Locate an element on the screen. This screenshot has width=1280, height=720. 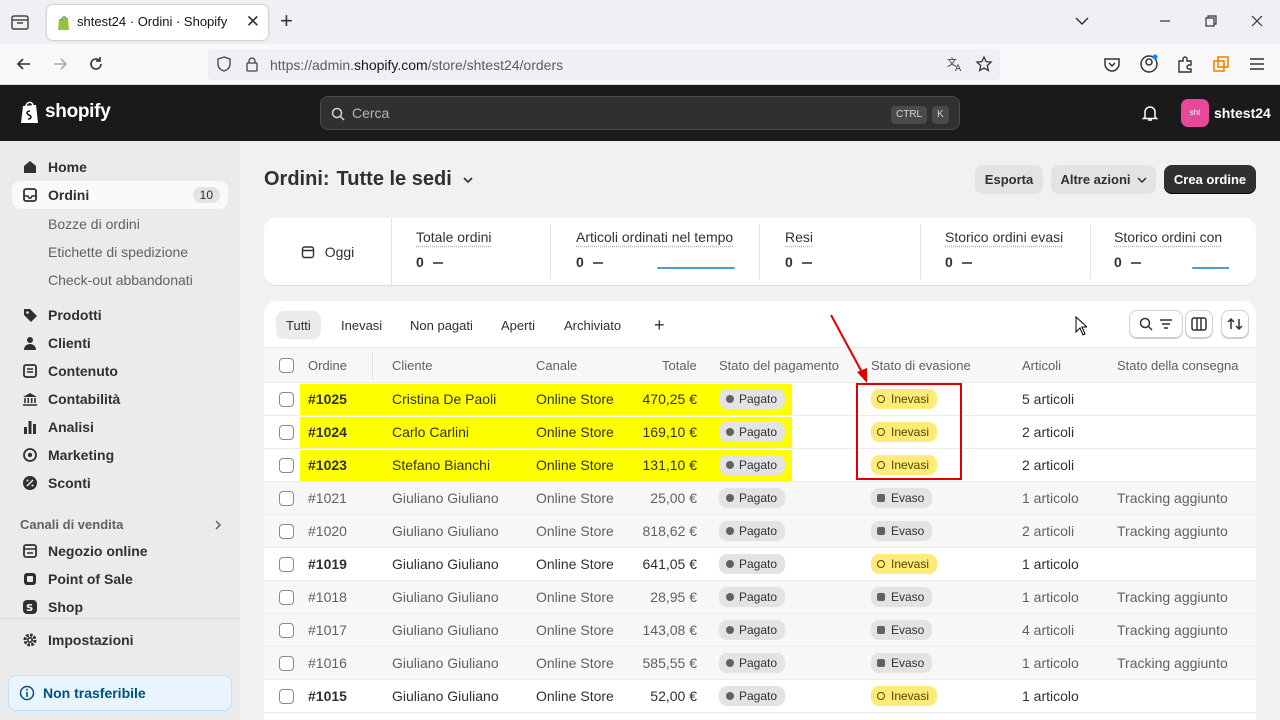
sidebar-item-orders: Ordini 10 is located at coordinates (120, 195).